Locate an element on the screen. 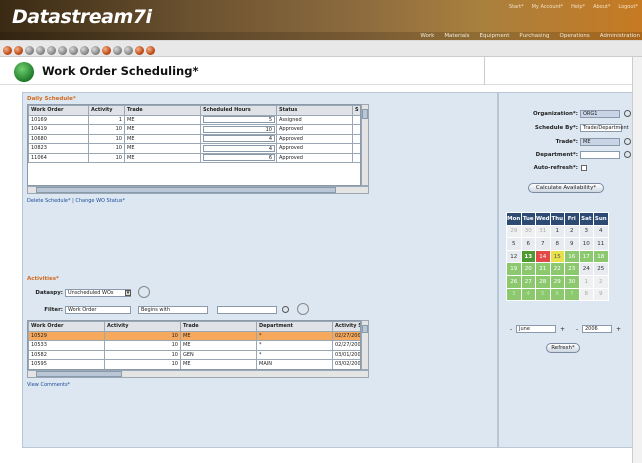 Image resolution: width=642 pixels, height=463 pixels. hours-input: 6 is located at coordinates (239, 158).